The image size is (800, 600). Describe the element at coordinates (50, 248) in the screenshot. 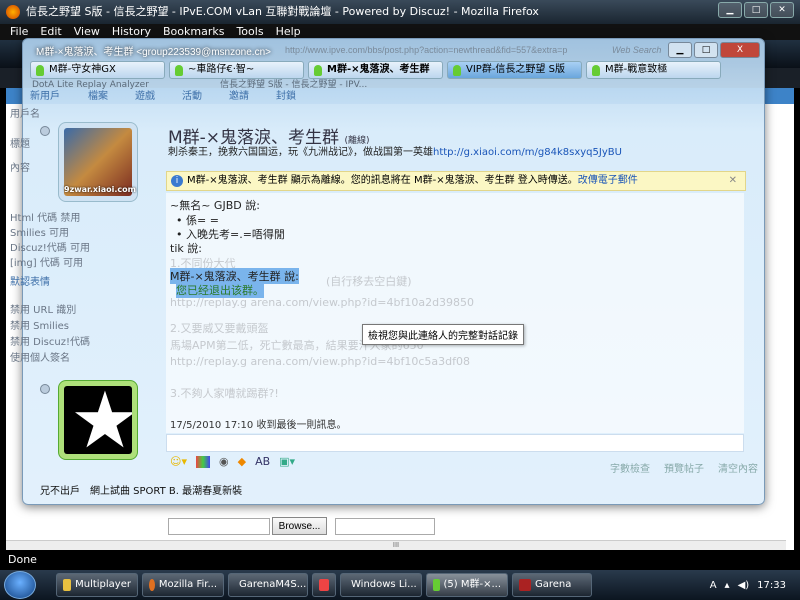

I see `label-discuz: Discuz!代碼 可用` at that location.